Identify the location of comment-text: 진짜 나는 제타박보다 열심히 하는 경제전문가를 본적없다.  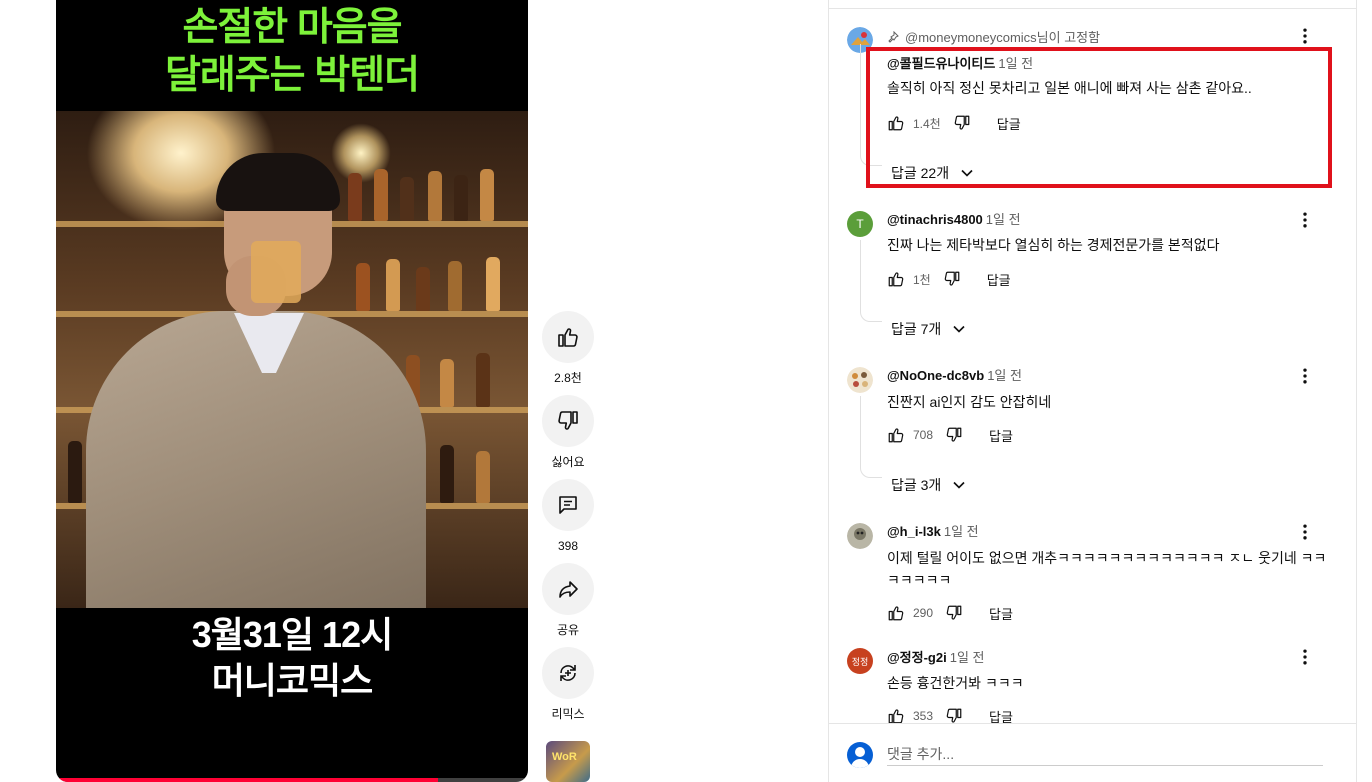
(1053, 245).